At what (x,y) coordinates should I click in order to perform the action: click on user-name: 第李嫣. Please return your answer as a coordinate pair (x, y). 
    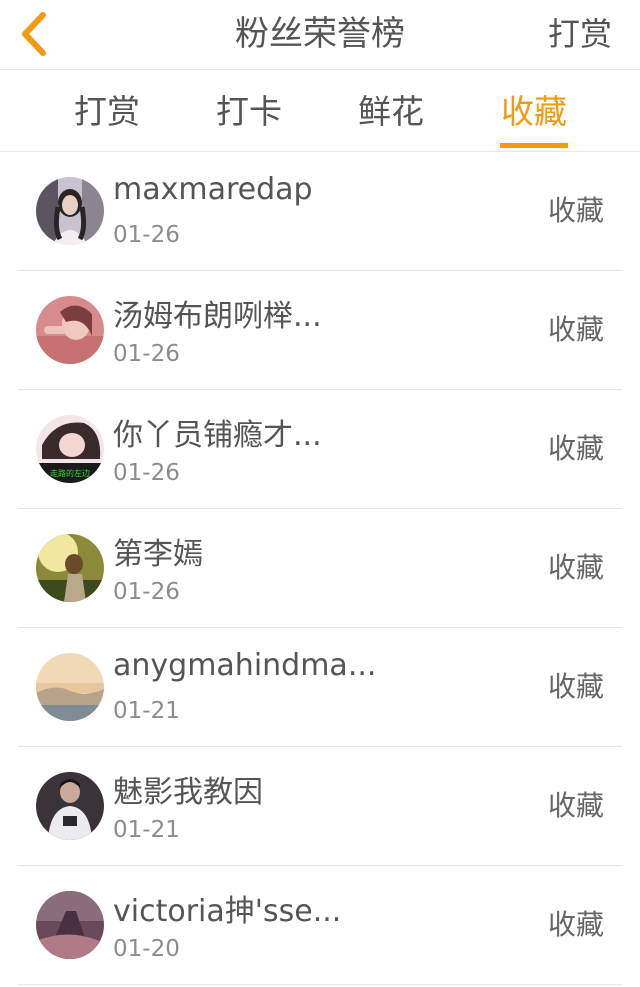
    Looking at the image, I should click on (158, 554).